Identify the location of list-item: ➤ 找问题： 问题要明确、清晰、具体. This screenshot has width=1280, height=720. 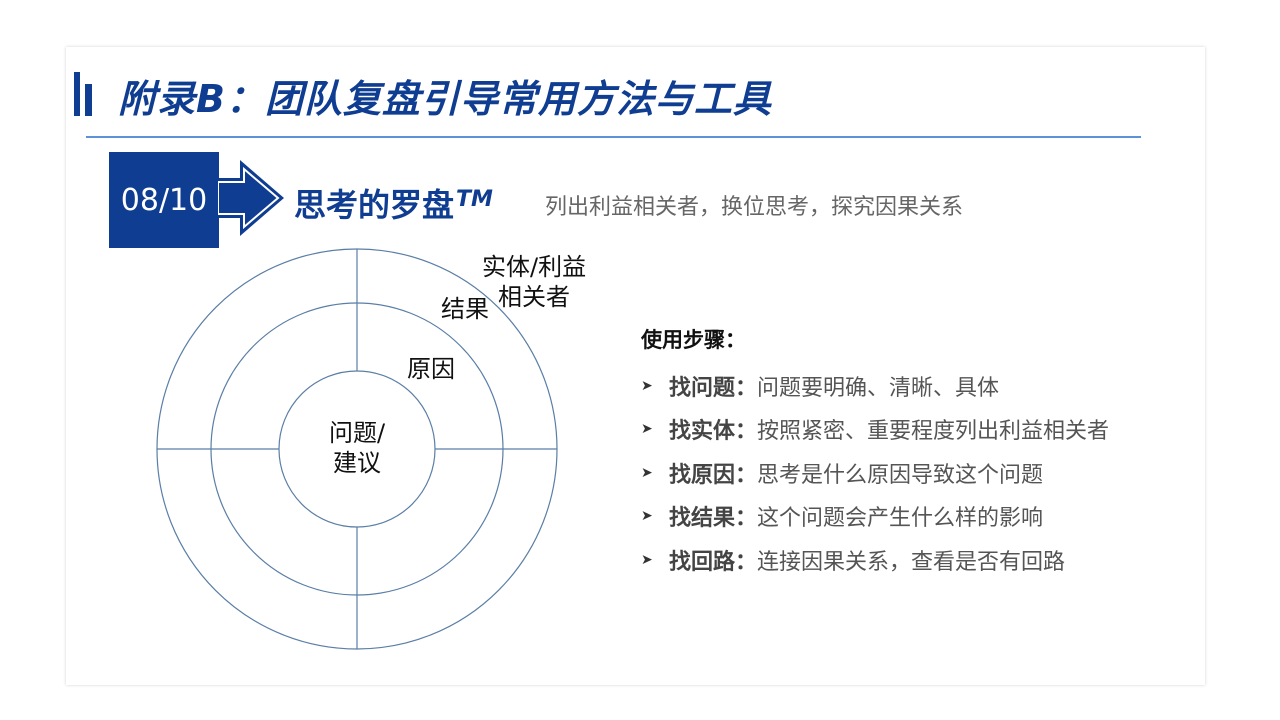
(875, 386).